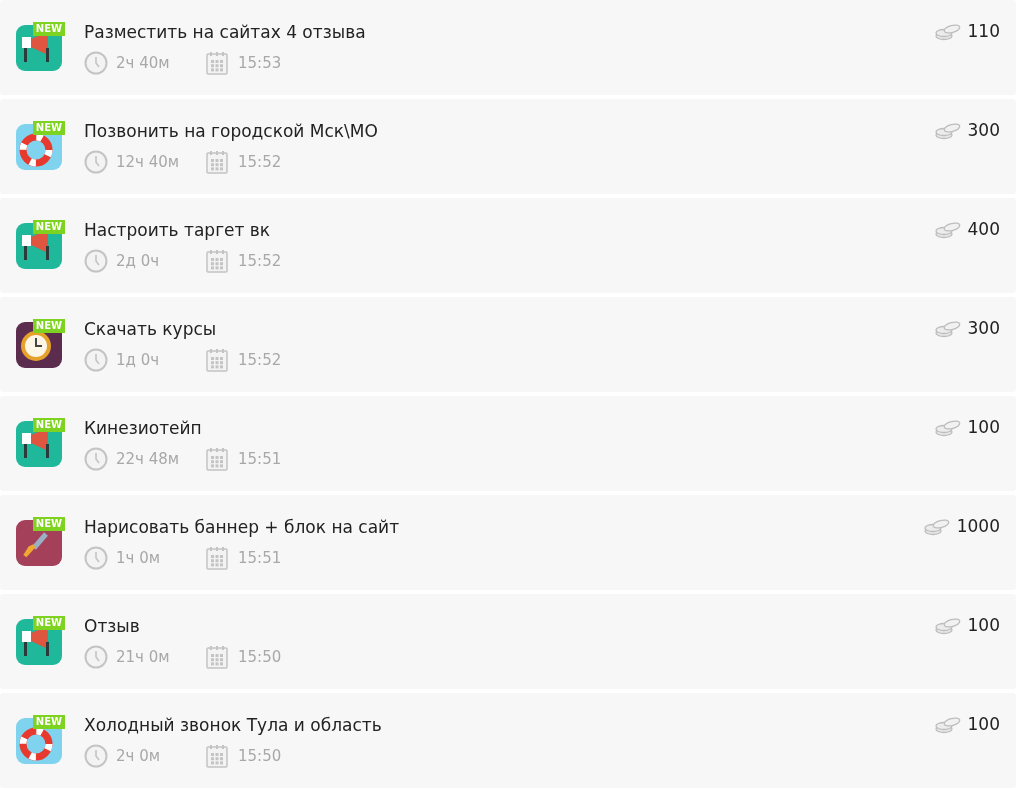 Image resolution: width=1024 pixels, height=789 pixels. I want to click on duration-text: 21ч 0м, so click(143, 657).